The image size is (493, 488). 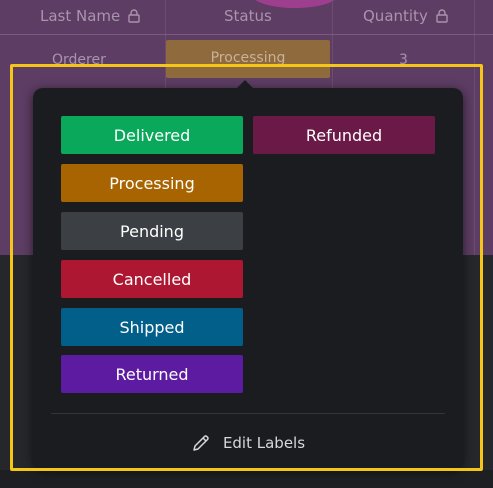 What do you see at coordinates (248, 413) in the screenshot?
I see `popover-divider` at bounding box center [248, 413].